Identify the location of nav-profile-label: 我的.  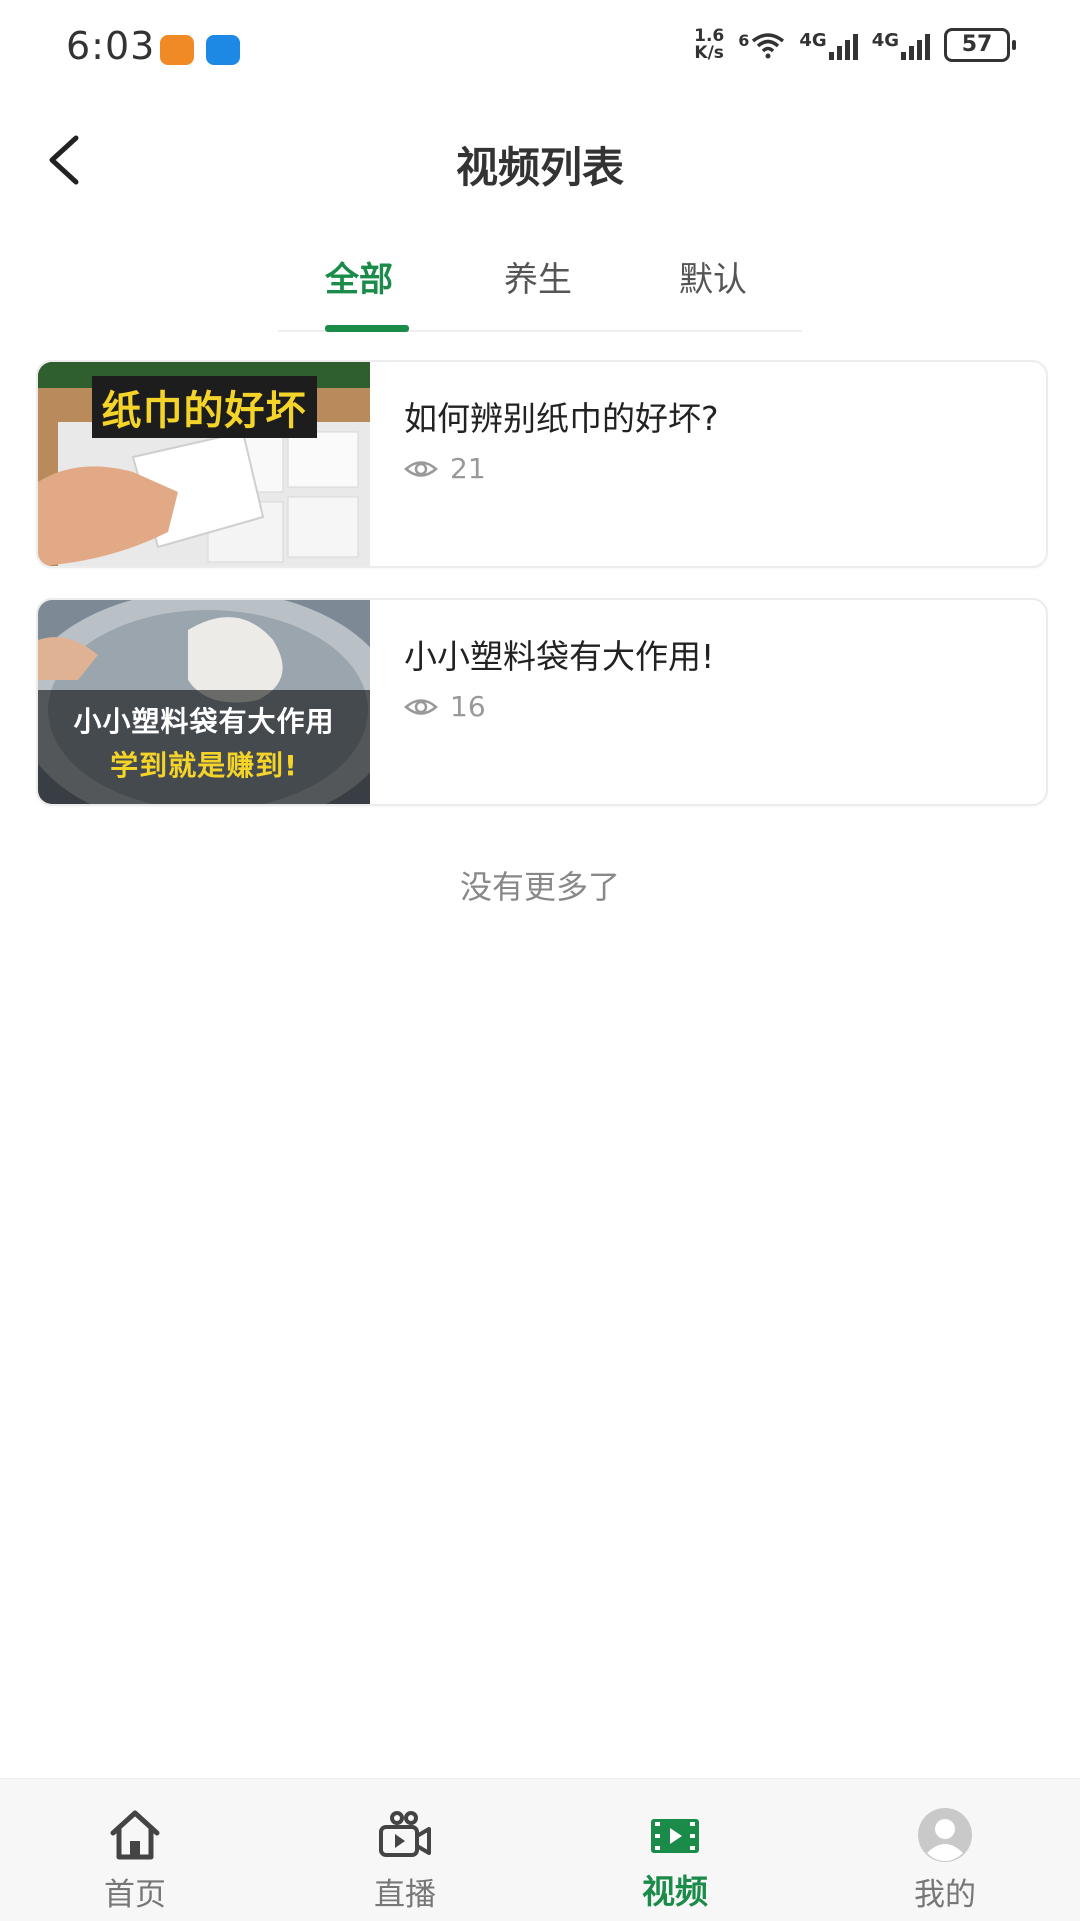
(945, 1895).